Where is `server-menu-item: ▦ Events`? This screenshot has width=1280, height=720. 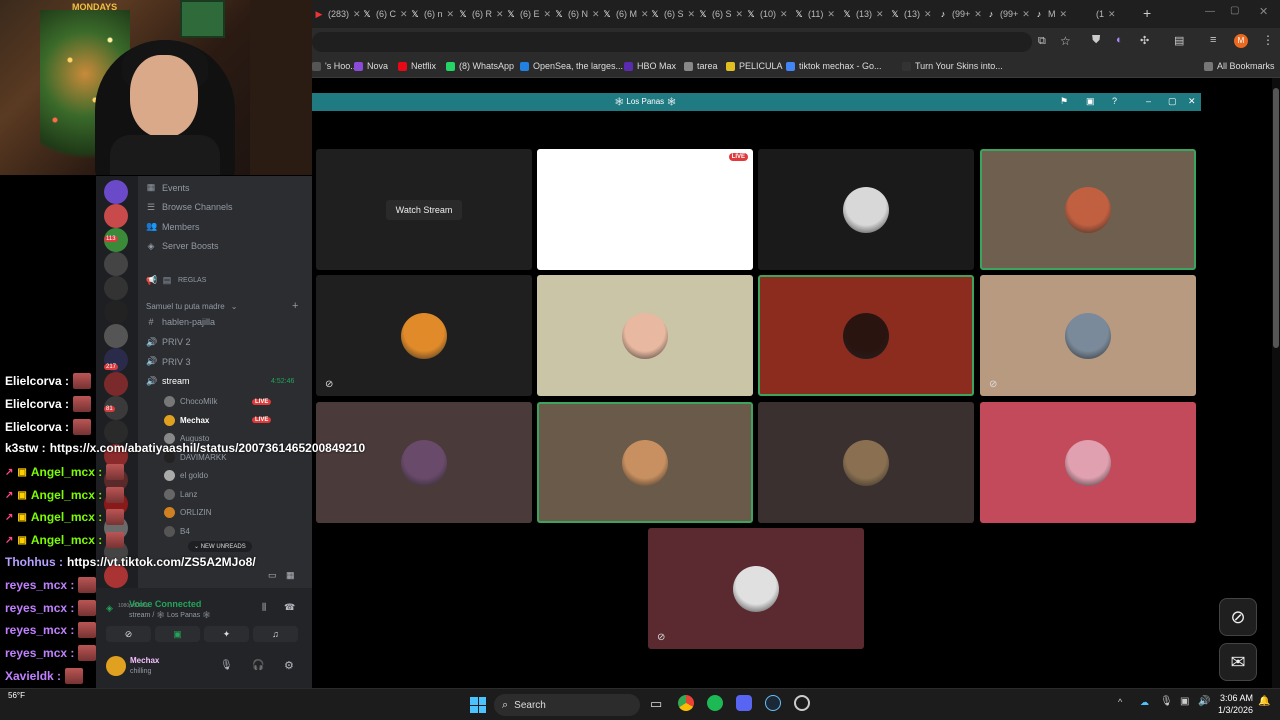 server-menu-item: ▦ Events is located at coordinates (168, 187).